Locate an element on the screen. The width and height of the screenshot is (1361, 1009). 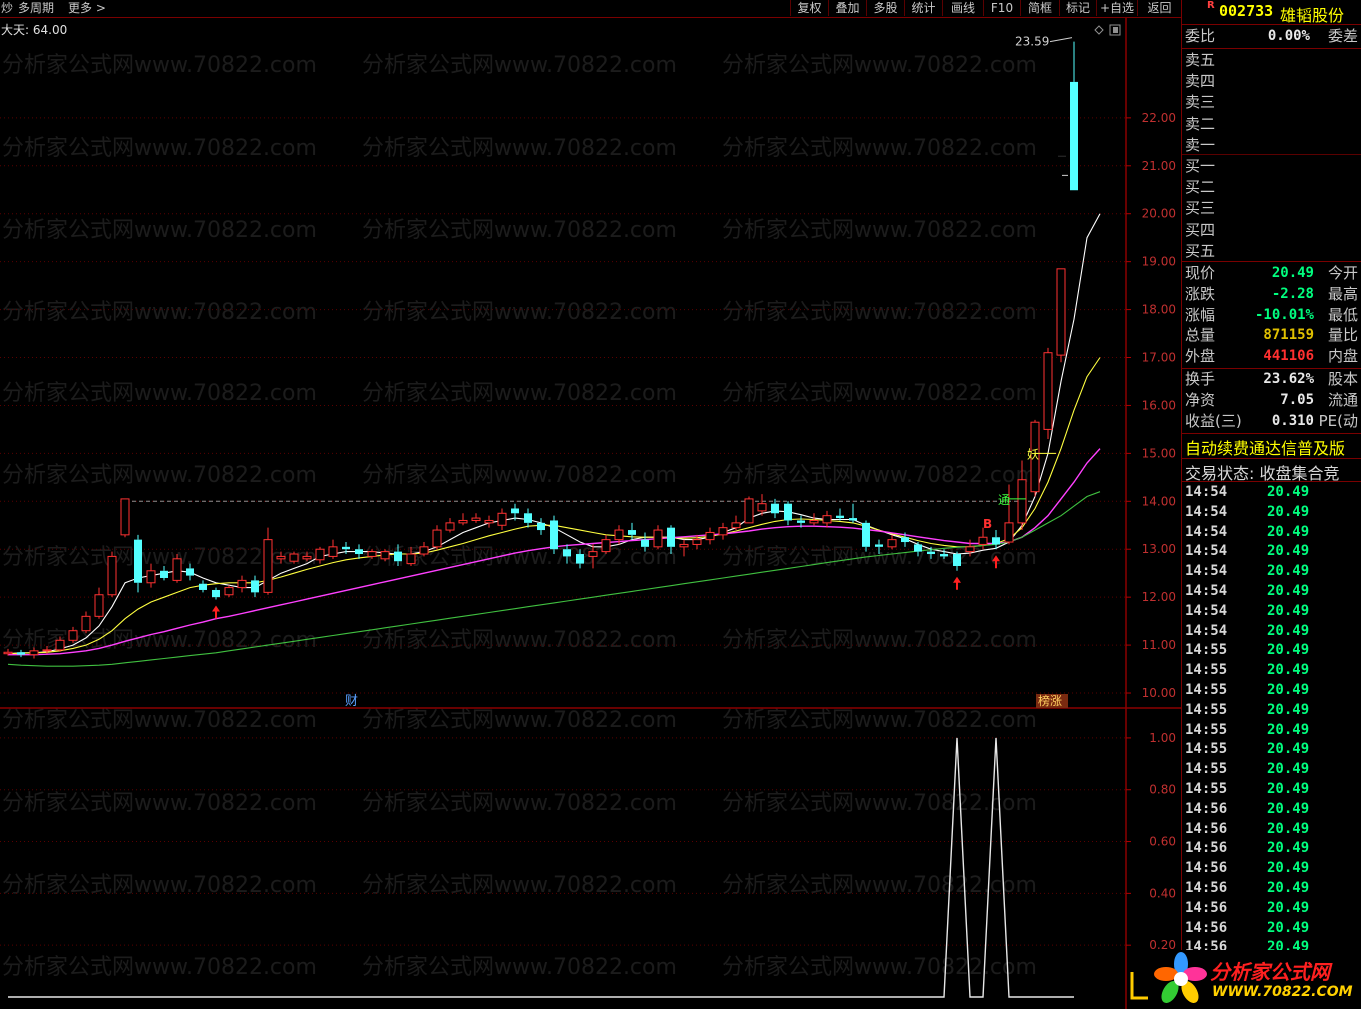
orderbook-row: 买三 is located at coordinates (1271, 208).